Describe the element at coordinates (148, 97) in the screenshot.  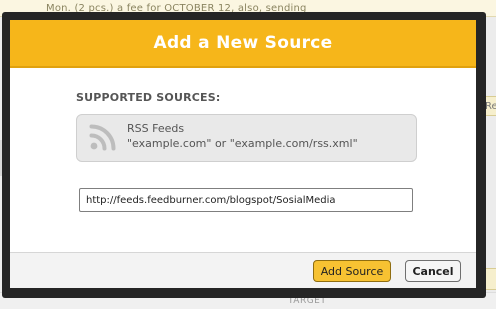
I see `supported-sources-label: SUPPORTED SOURCES:` at that location.